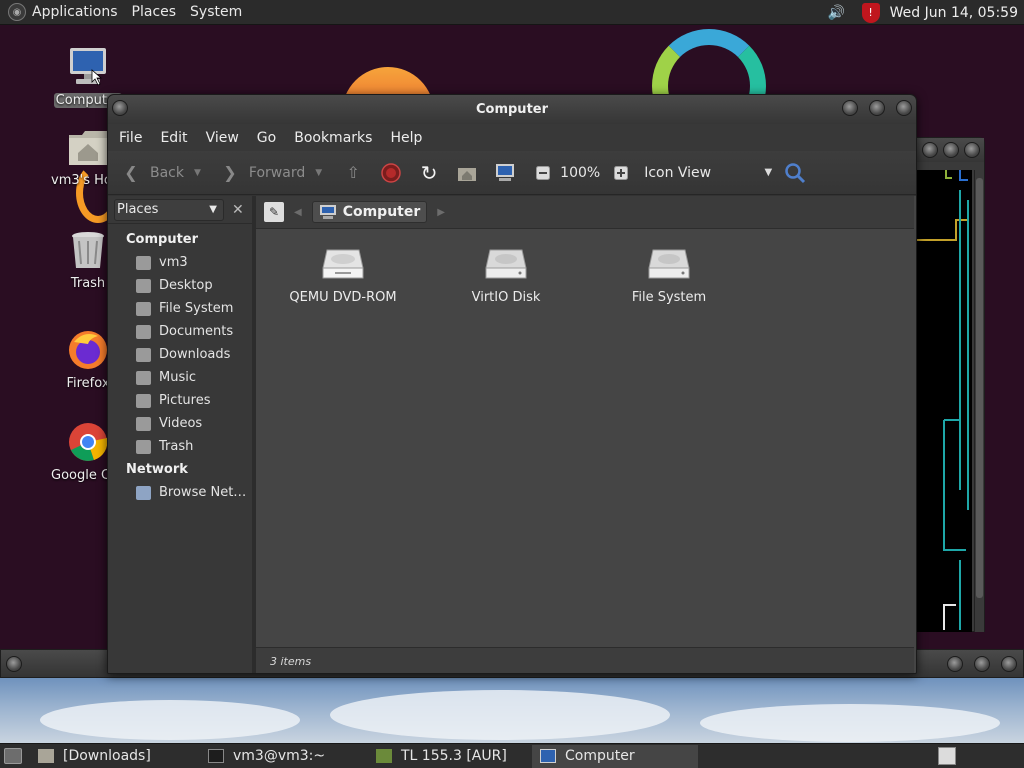 This screenshot has height=768, width=1024. Describe the element at coordinates (954, 13) in the screenshot. I see `clock: Wed Jun 14, 05:59` at that location.